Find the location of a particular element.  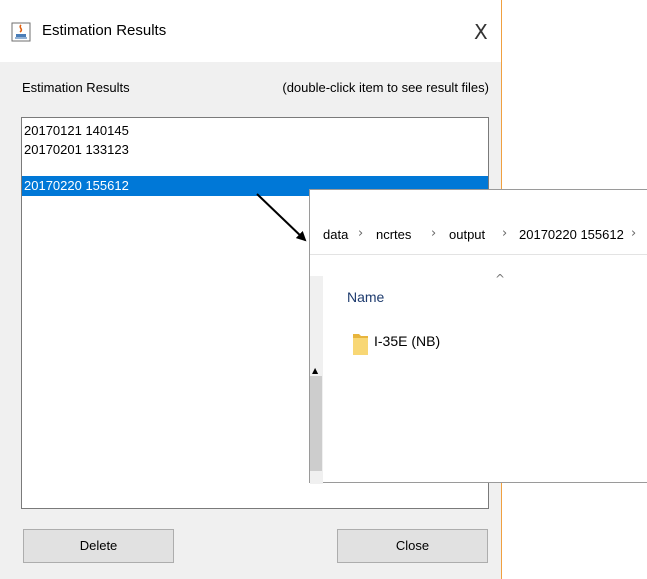

breadcrumb-ncrtes: ncrtes is located at coordinates (393, 234).